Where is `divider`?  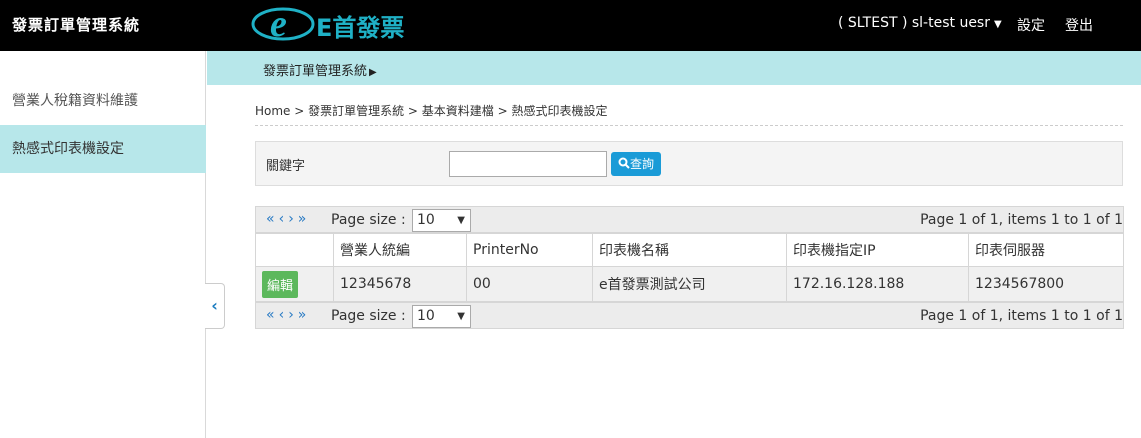 divider is located at coordinates (689, 125).